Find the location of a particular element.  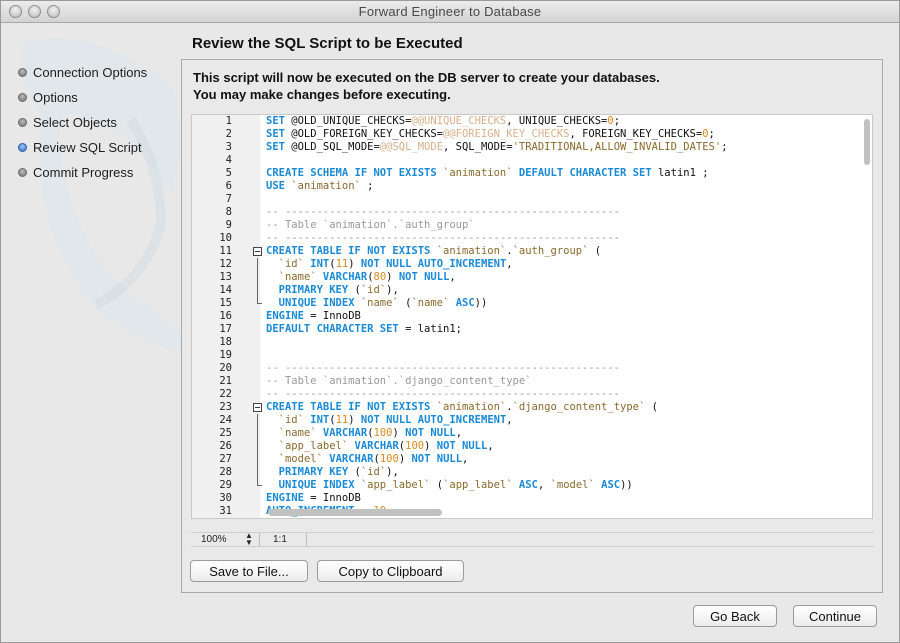

line-number: 17 is located at coordinates (225, 329).